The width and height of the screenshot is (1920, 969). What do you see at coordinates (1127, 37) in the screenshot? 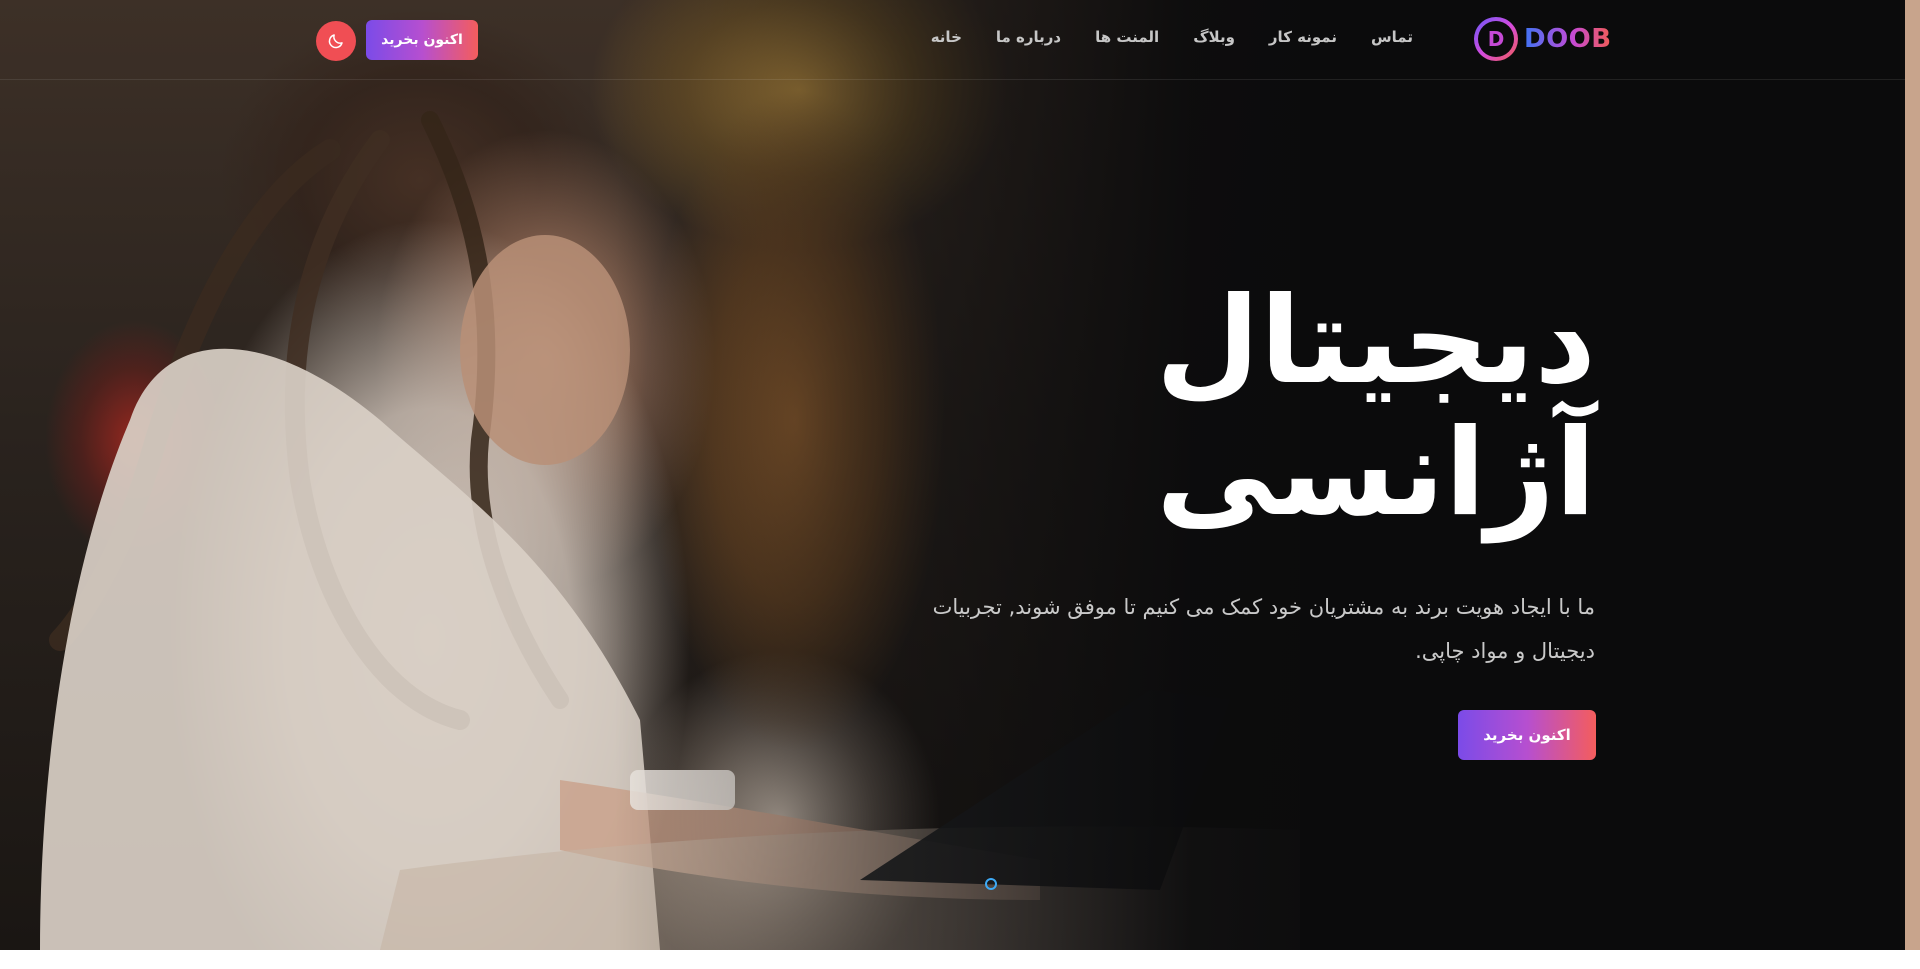
I see `nav-item-elements: المنت ها` at bounding box center [1127, 37].